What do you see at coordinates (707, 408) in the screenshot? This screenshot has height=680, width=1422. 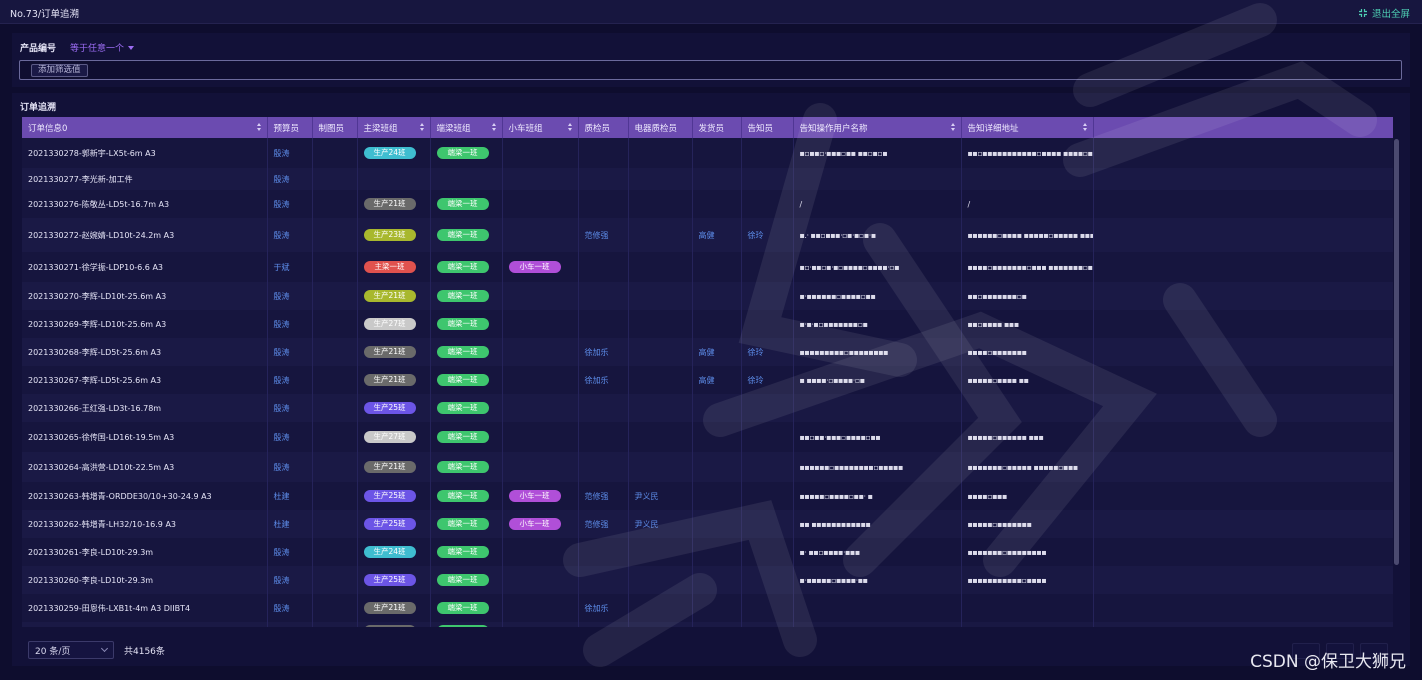 I see `table-row: 2021330266-王红强-LD3t-16.78m 殷涛 生产25班 端梁一班` at bounding box center [707, 408].